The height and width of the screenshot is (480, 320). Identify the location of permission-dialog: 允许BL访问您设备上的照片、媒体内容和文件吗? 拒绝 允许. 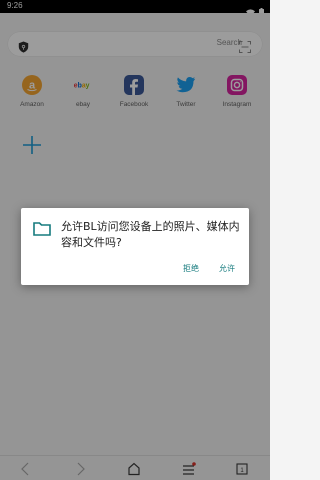
(135, 246).